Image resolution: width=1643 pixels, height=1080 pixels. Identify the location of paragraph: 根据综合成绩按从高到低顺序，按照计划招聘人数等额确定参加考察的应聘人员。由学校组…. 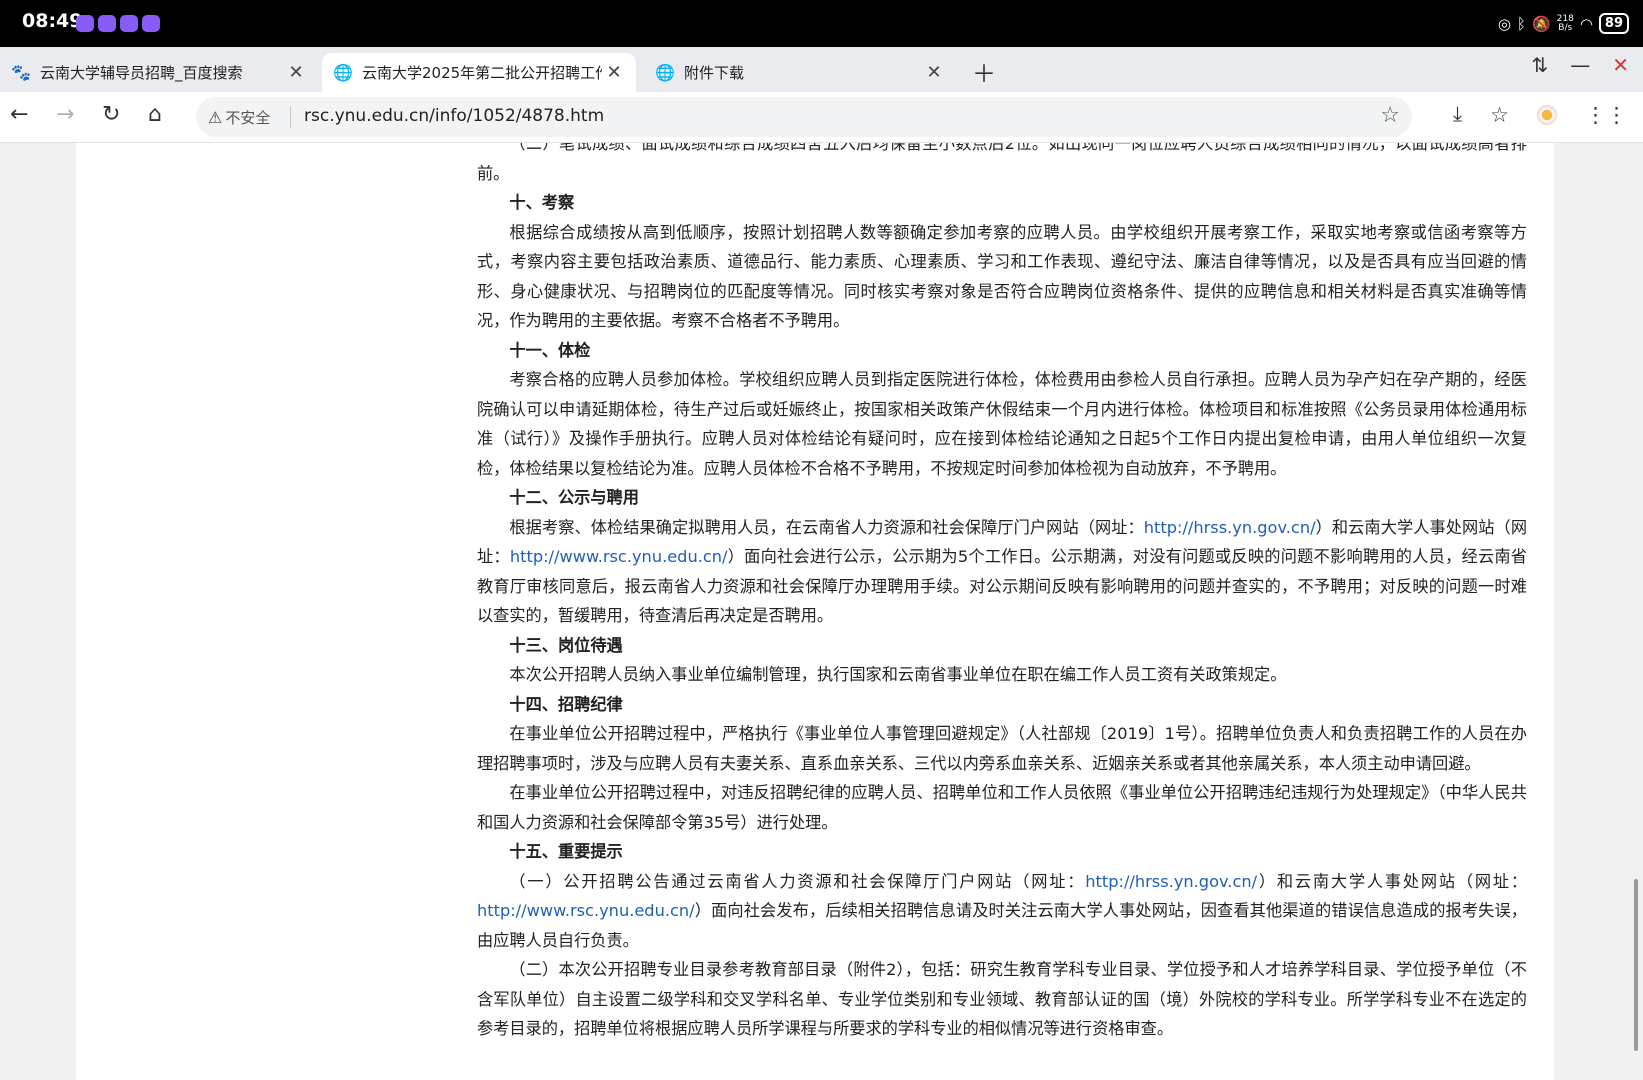
(1002, 276).